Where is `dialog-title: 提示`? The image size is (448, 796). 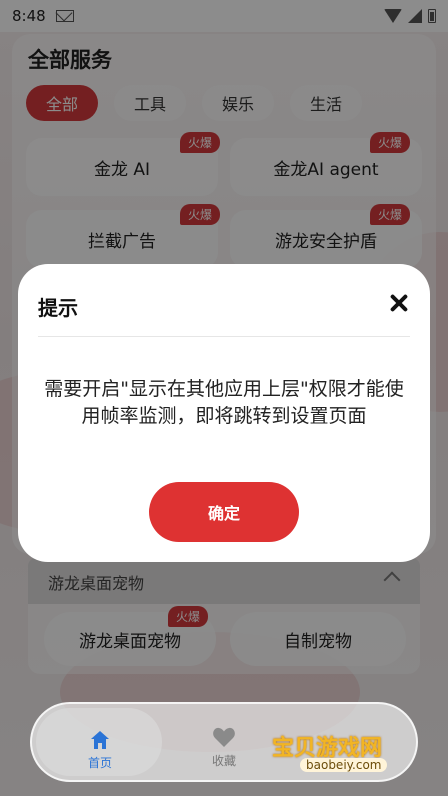
dialog-title: 提示 is located at coordinates (58, 308).